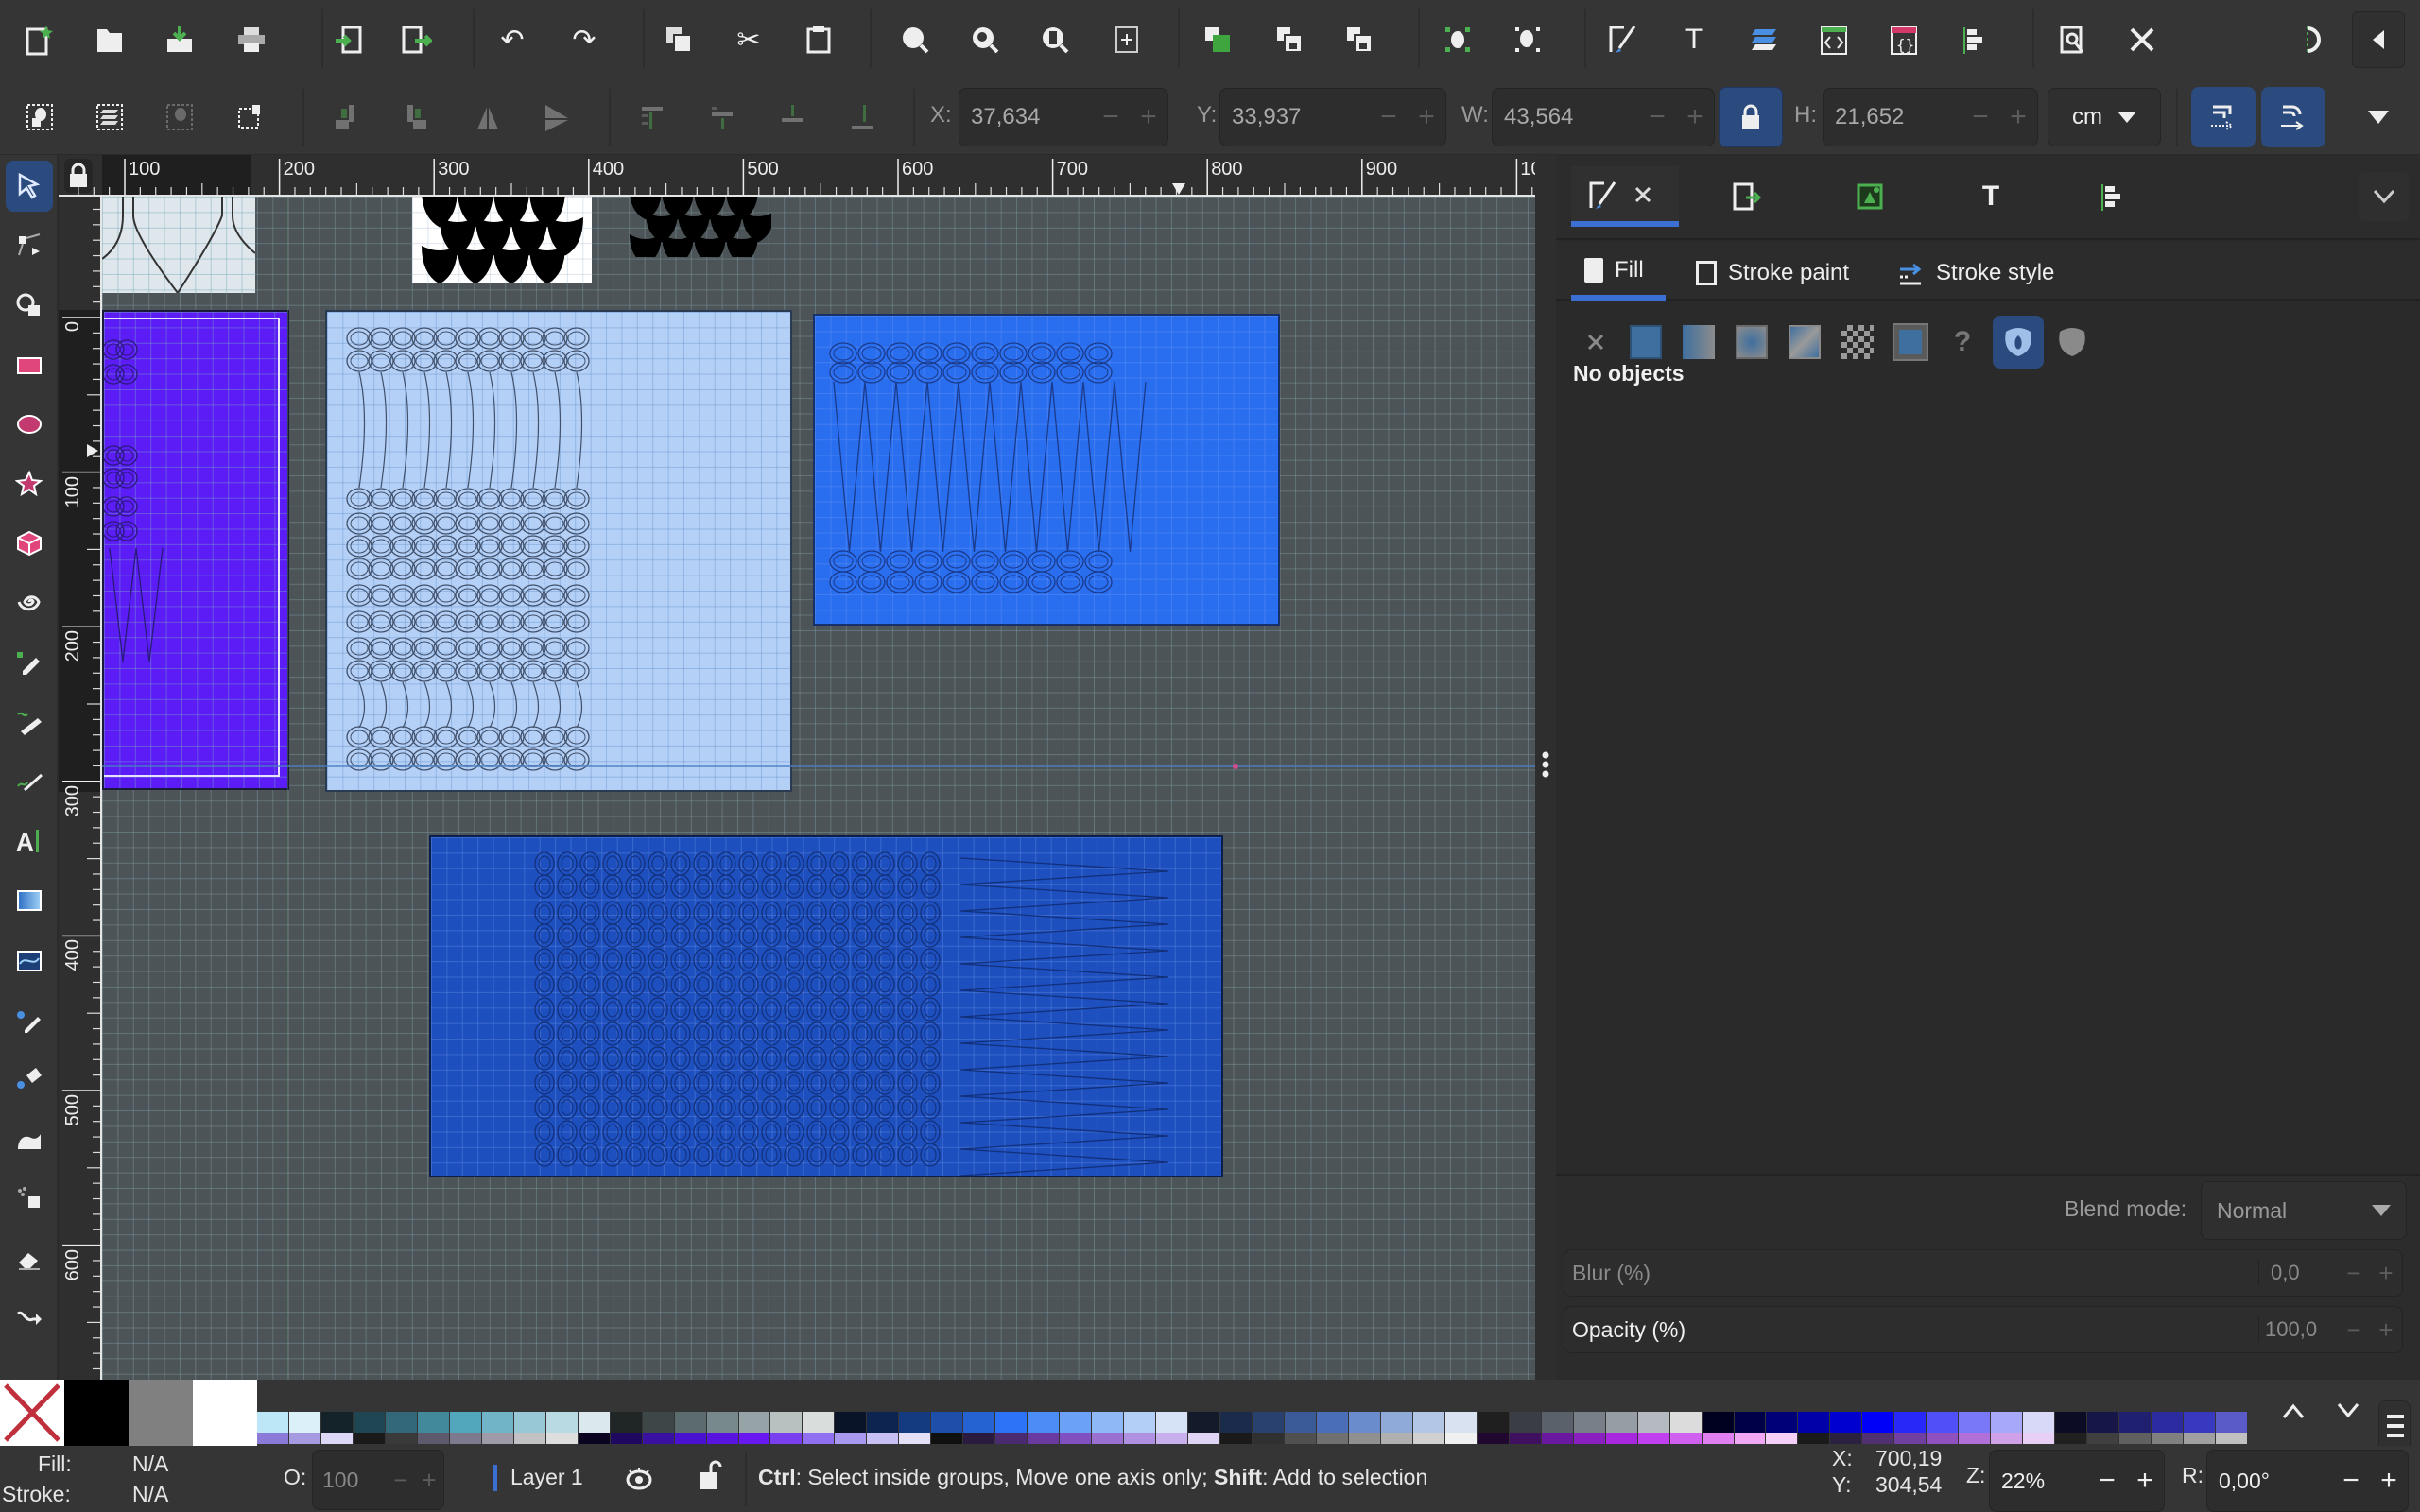  Describe the element at coordinates (195, 550) in the screenshot. I see `canvas-object-purple` at that location.